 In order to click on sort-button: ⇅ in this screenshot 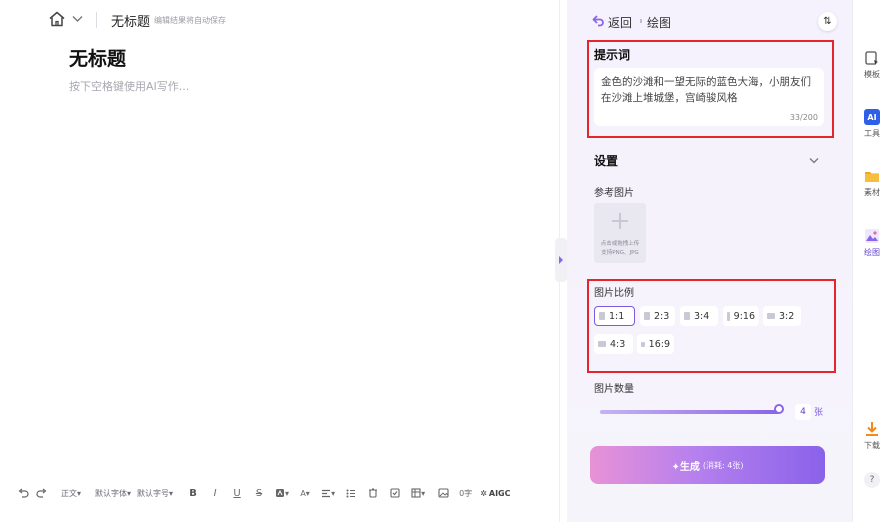, I will do `click(827, 21)`.